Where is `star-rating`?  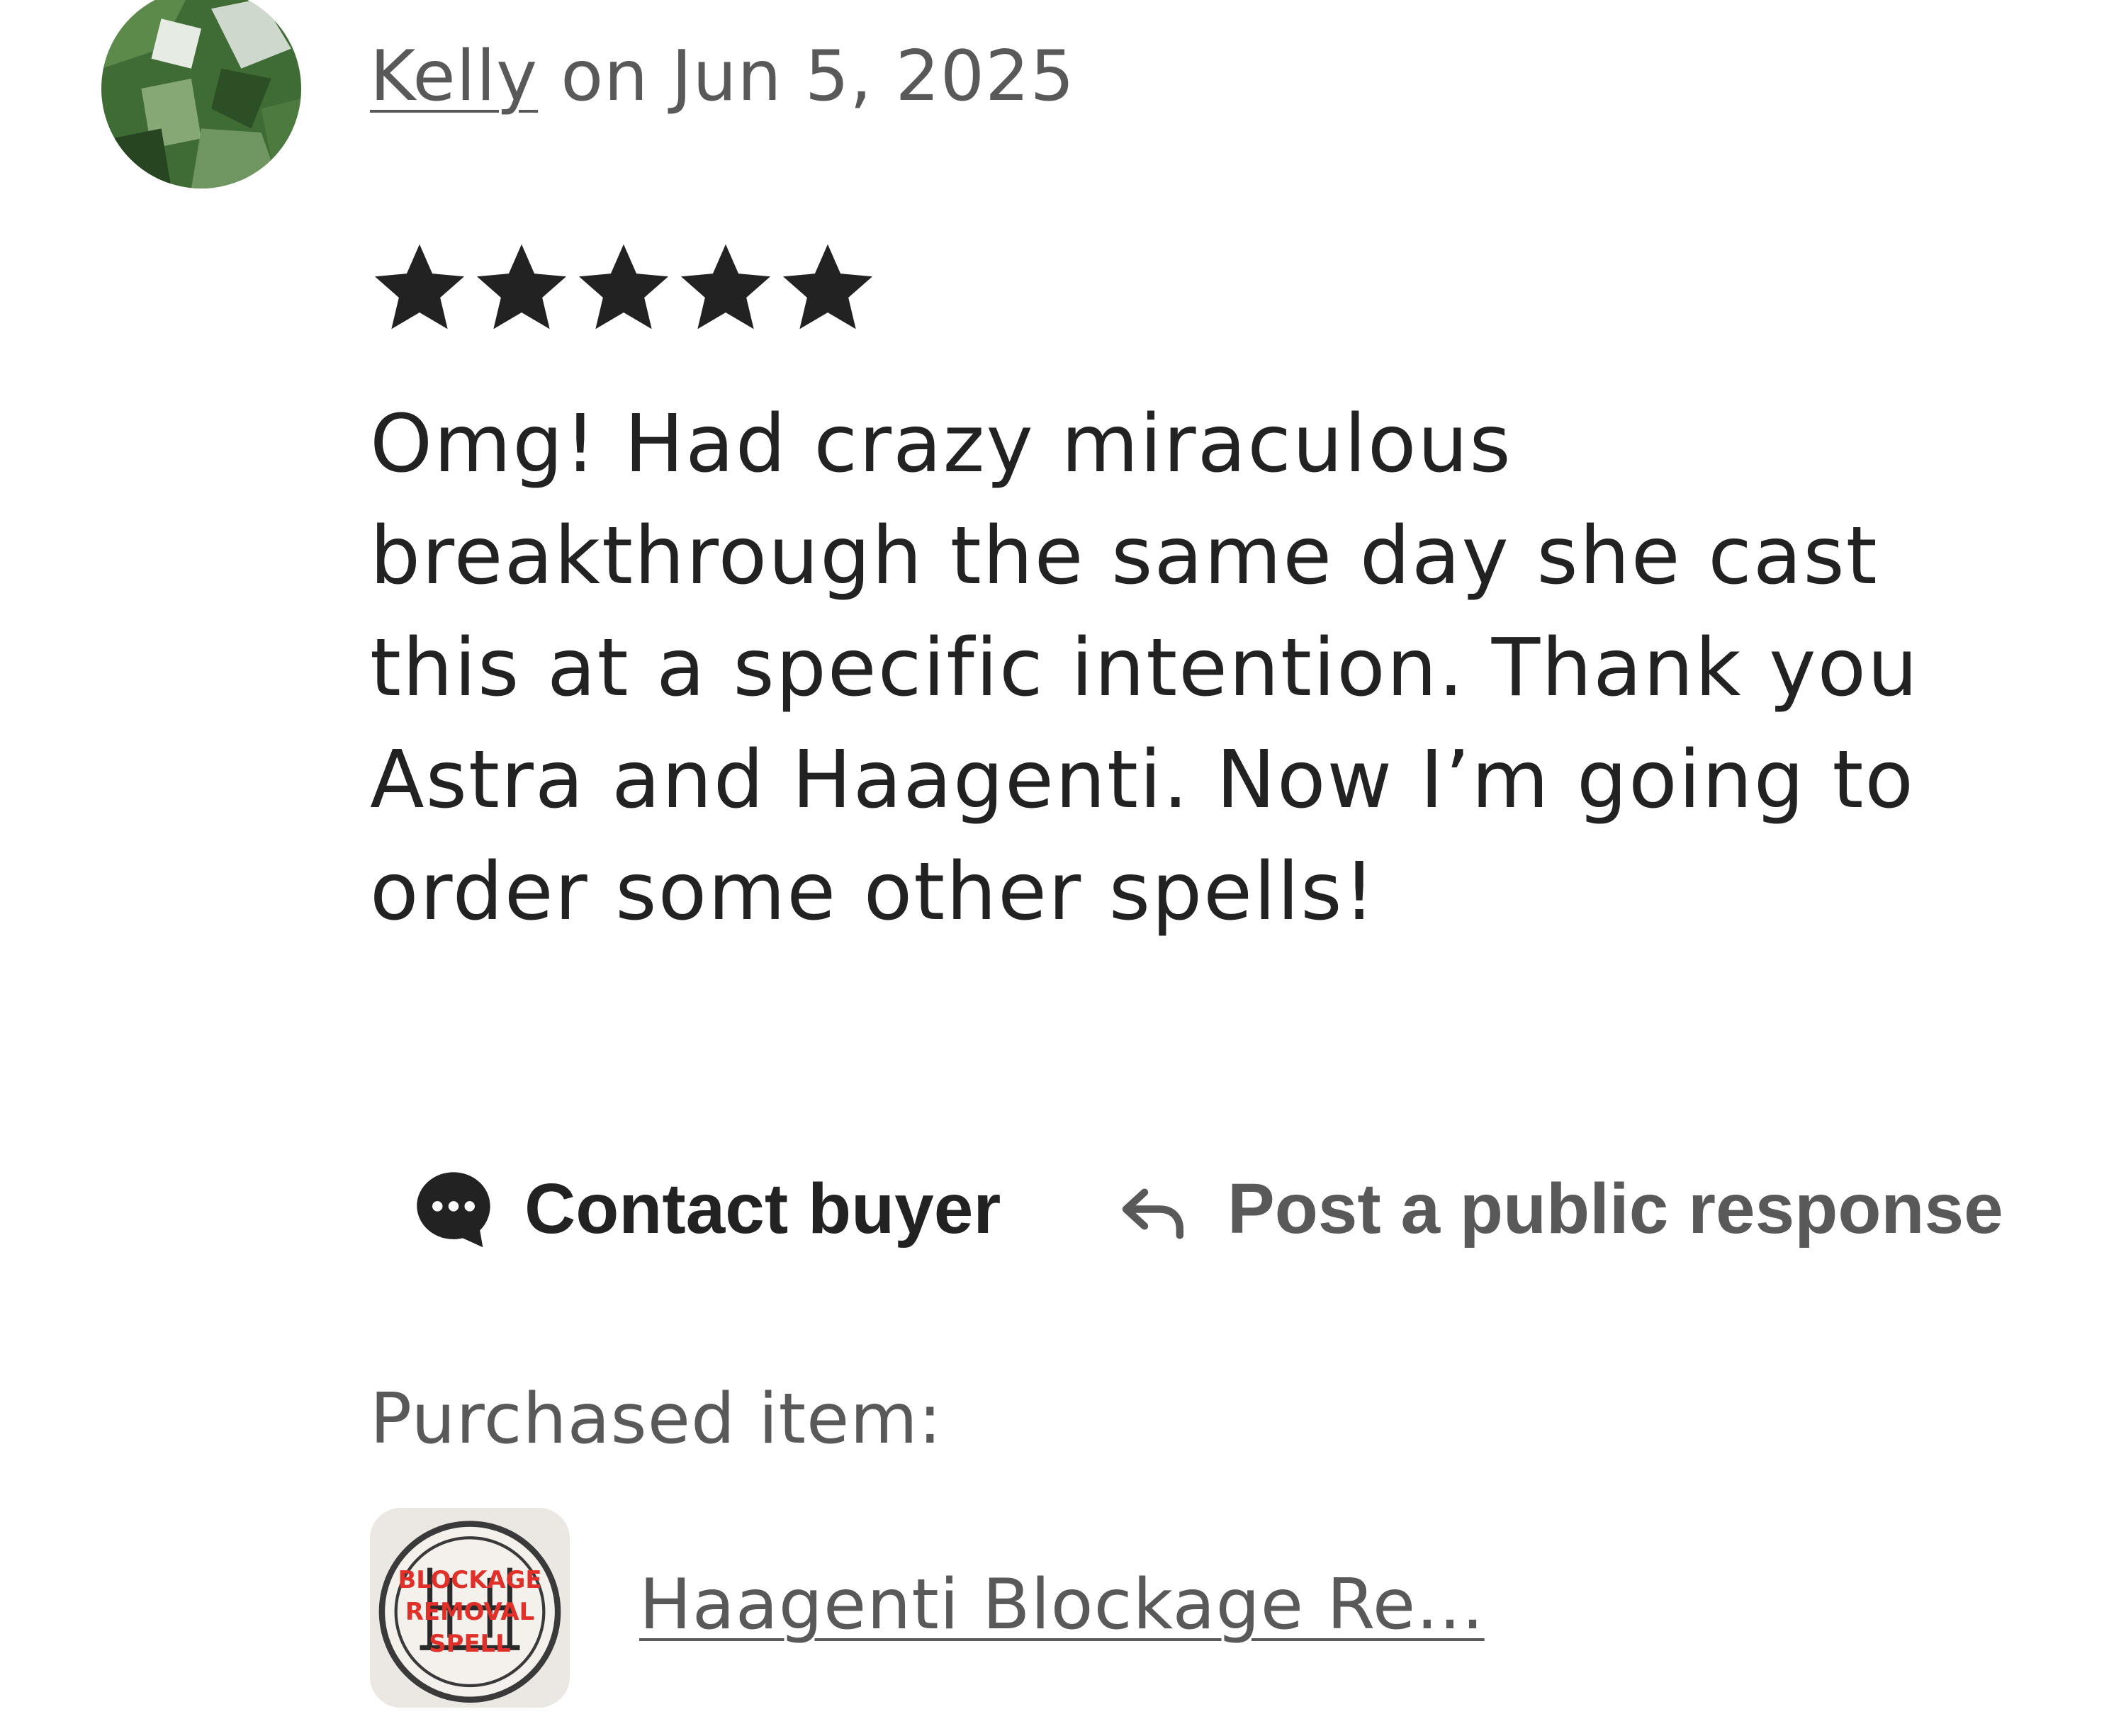
star-rating is located at coordinates (624, 287).